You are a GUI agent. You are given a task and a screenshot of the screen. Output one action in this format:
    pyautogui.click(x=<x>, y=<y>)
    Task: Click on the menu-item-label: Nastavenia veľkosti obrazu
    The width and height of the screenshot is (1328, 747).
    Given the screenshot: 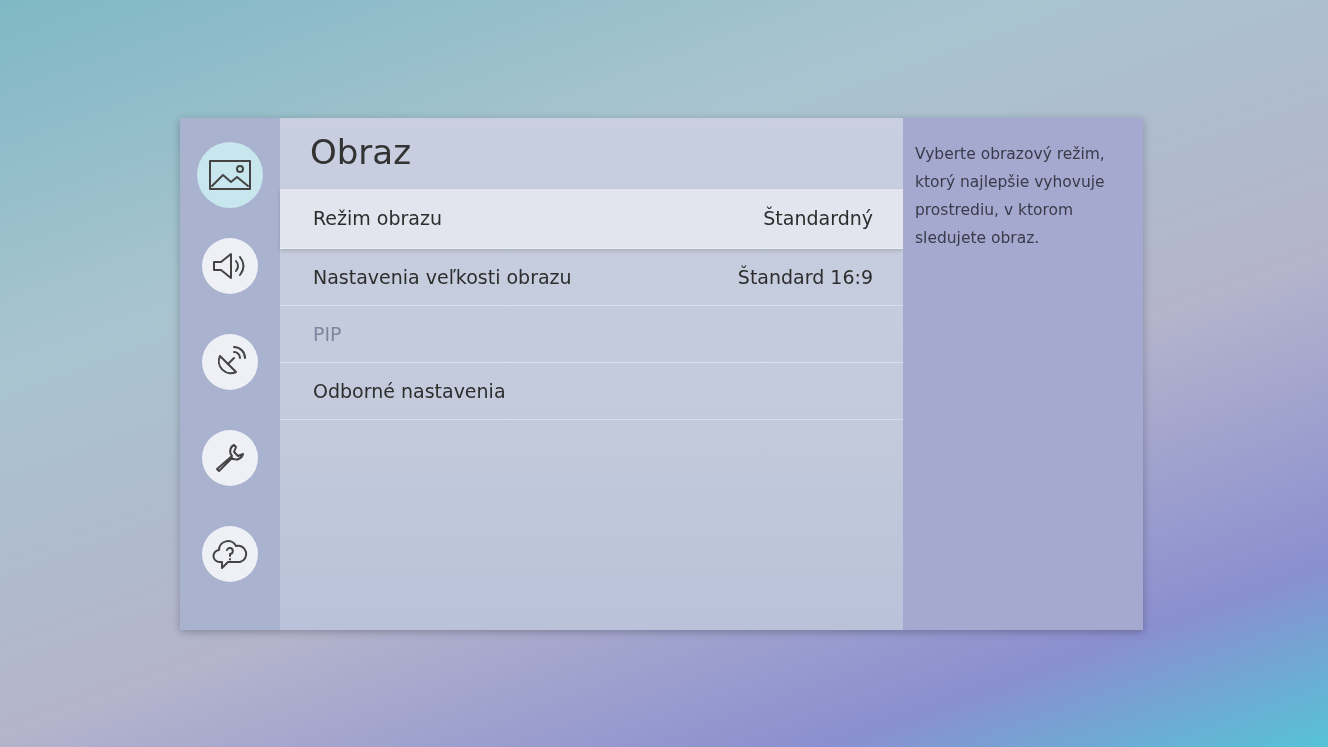 What is the action you would take?
    pyautogui.click(x=442, y=277)
    